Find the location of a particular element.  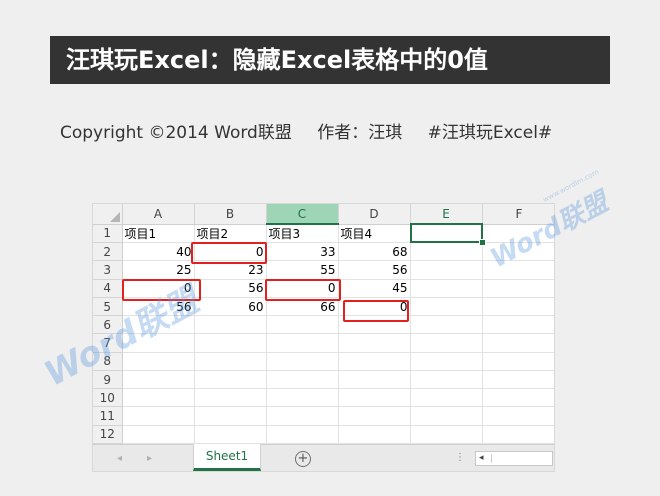

cell-d5: 0 is located at coordinates (374, 307).